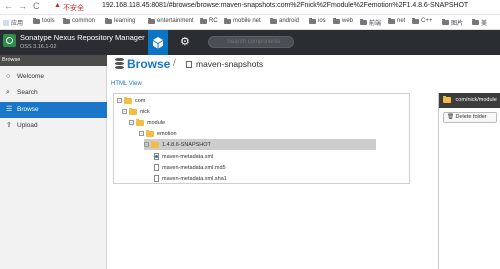 The width and height of the screenshot is (500, 269). Describe the element at coordinates (190, 178) in the screenshot. I see `tree-node: maven-metadata.xml.sha1` at that location.